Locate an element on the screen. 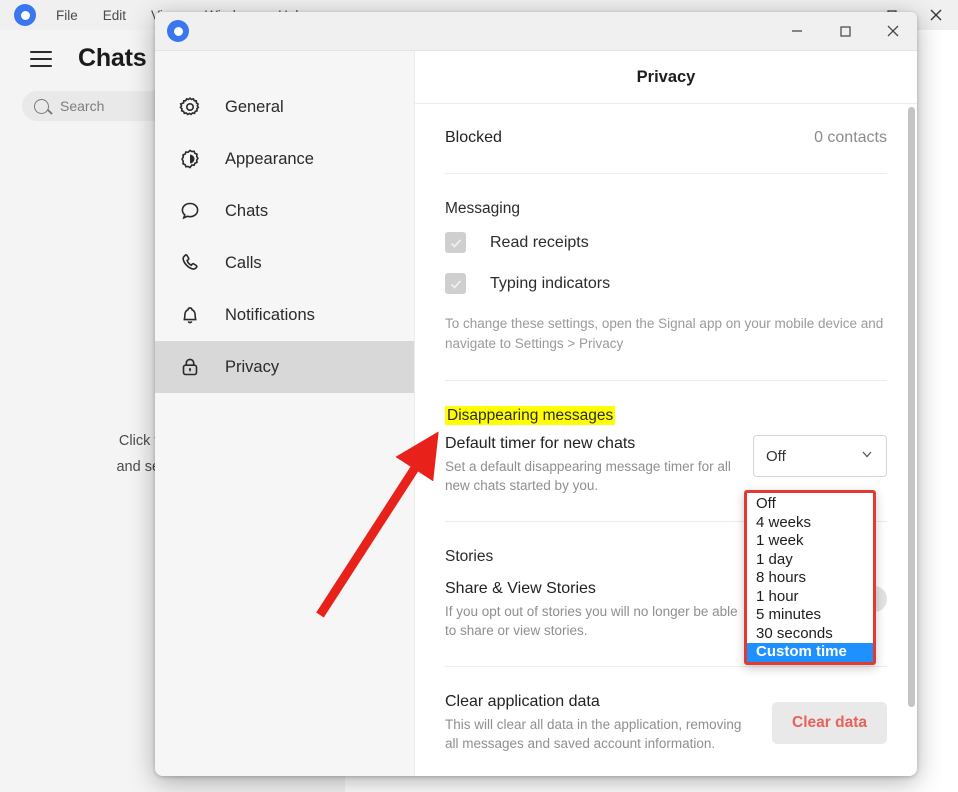  sidebar-item-appearance: Appearance is located at coordinates (284, 159).